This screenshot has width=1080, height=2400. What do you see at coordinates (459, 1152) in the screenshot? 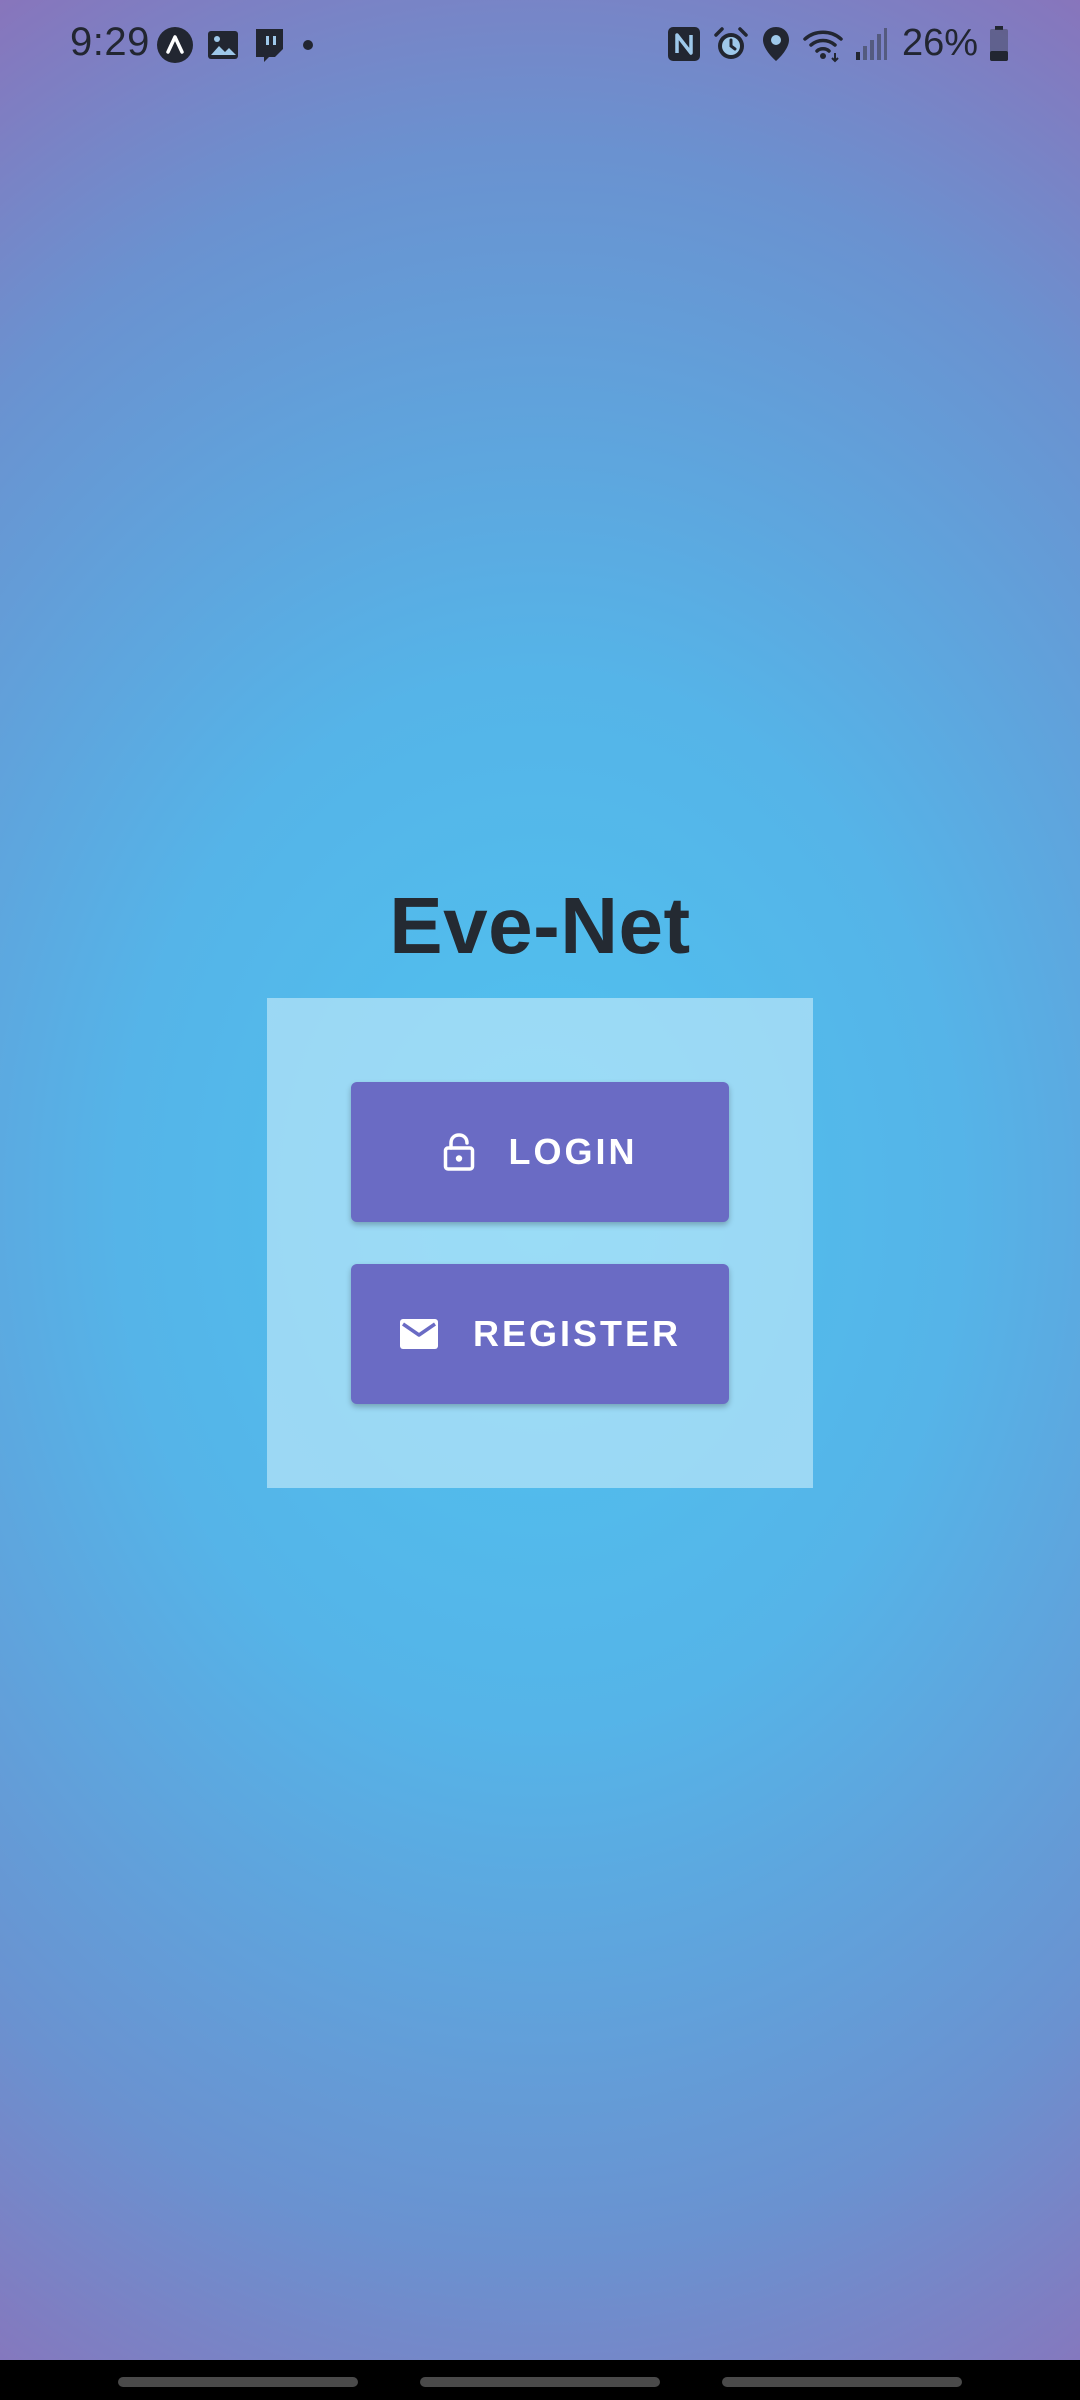
I see `lock-icon` at bounding box center [459, 1152].